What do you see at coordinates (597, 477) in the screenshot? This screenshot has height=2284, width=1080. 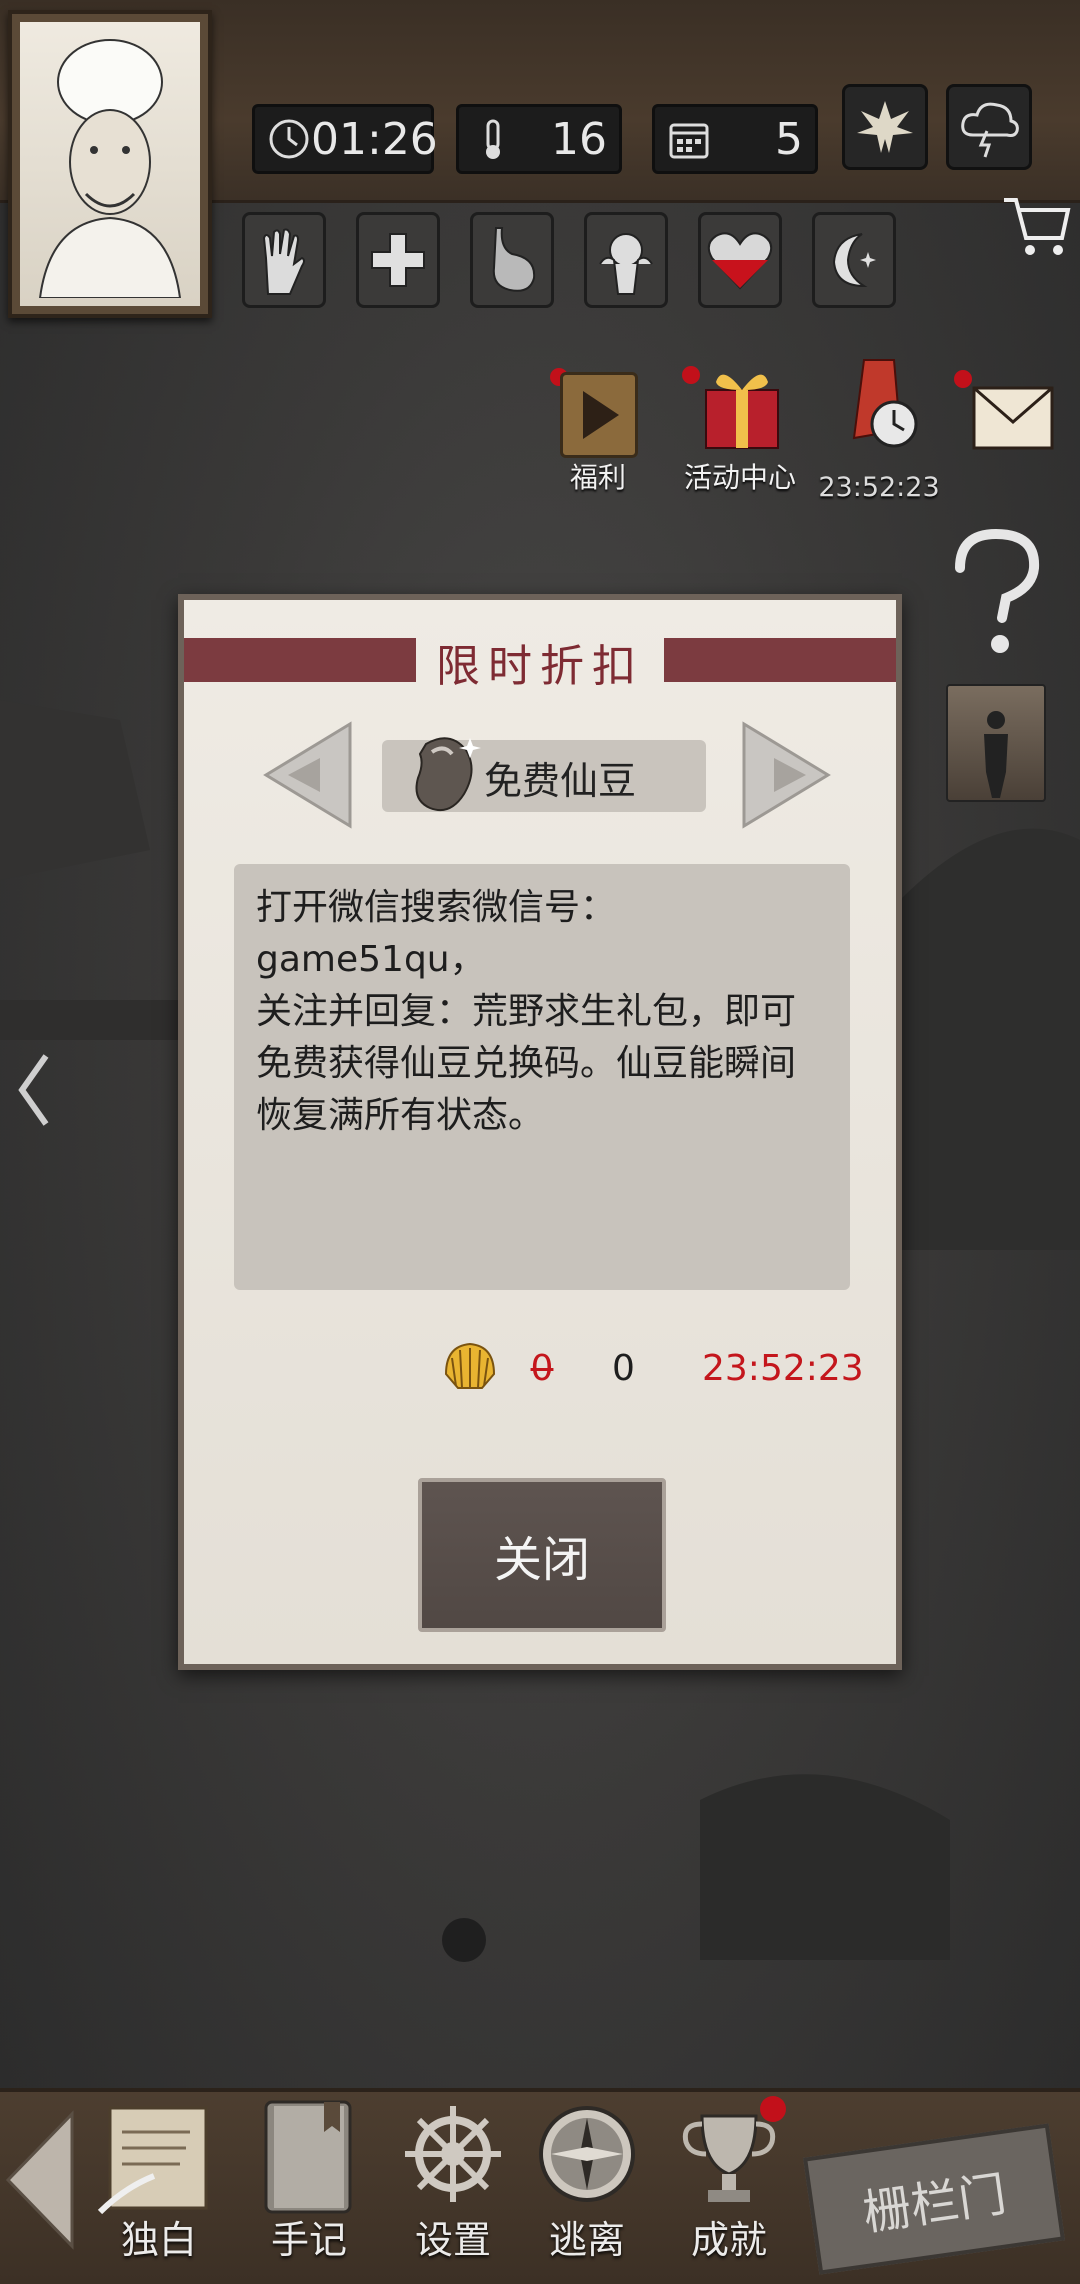 I see `welfare-label: 福利` at bounding box center [597, 477].